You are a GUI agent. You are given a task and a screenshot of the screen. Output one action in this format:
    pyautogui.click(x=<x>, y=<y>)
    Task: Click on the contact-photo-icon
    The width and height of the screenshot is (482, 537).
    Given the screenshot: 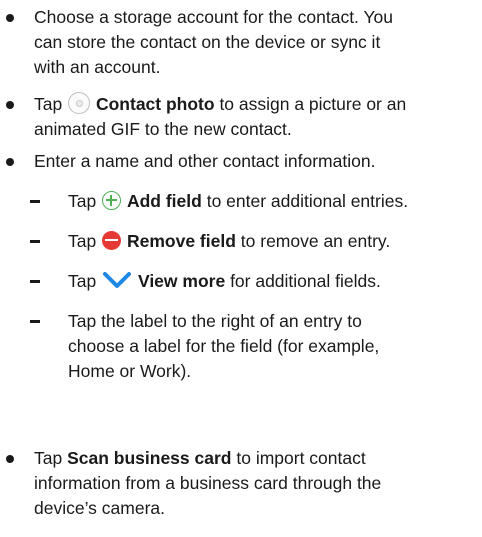 What is the action you would take?
    pyautogui.click(x=79, y=103)
    